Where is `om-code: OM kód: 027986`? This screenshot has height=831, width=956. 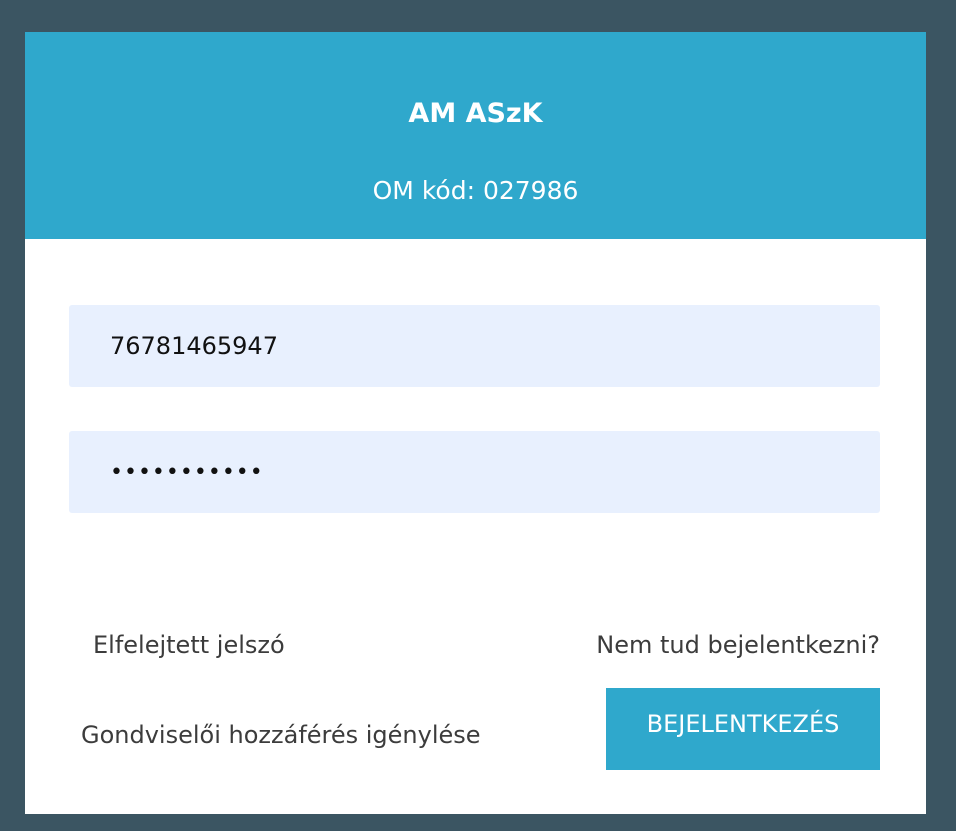 om-code: OM kód: 027986 is located at coordinates (475, 190).